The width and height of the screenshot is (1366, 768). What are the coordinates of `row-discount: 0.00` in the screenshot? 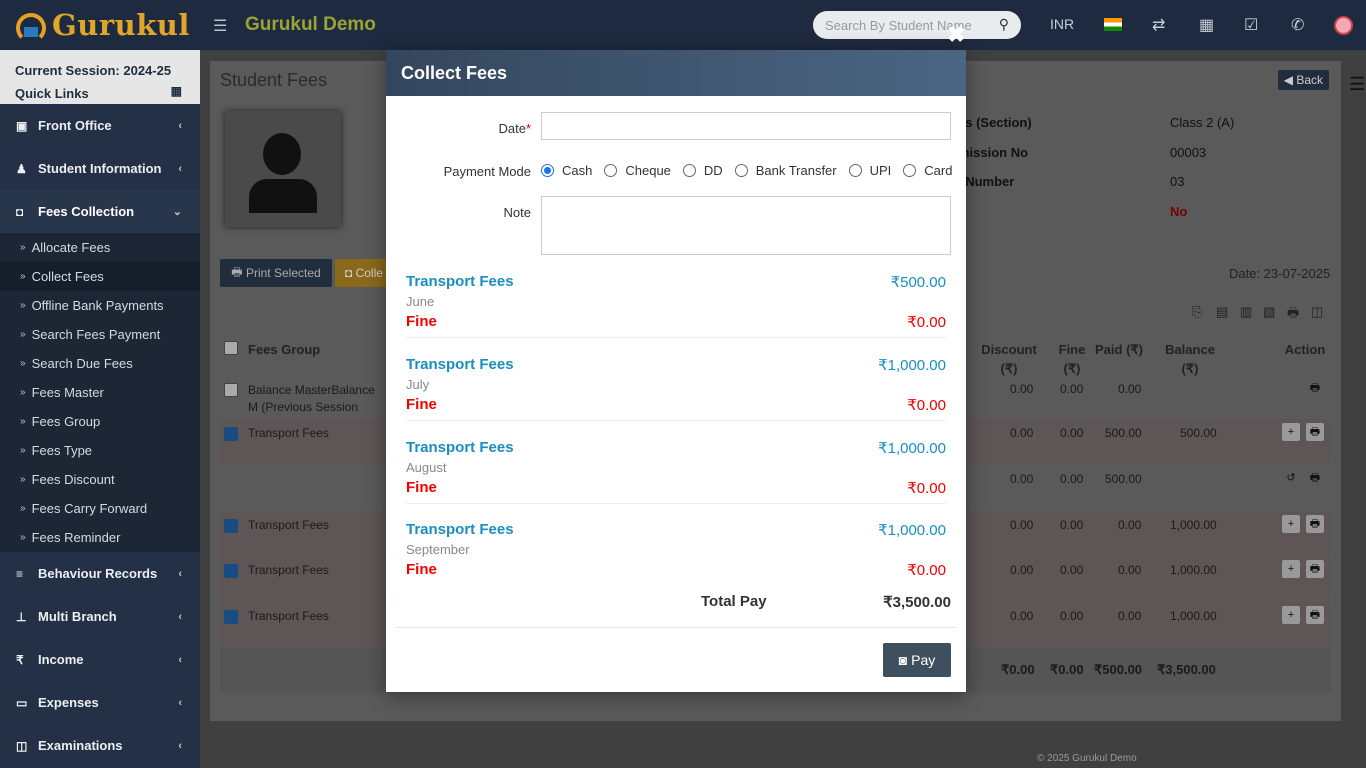 It's located at (1022, 616).